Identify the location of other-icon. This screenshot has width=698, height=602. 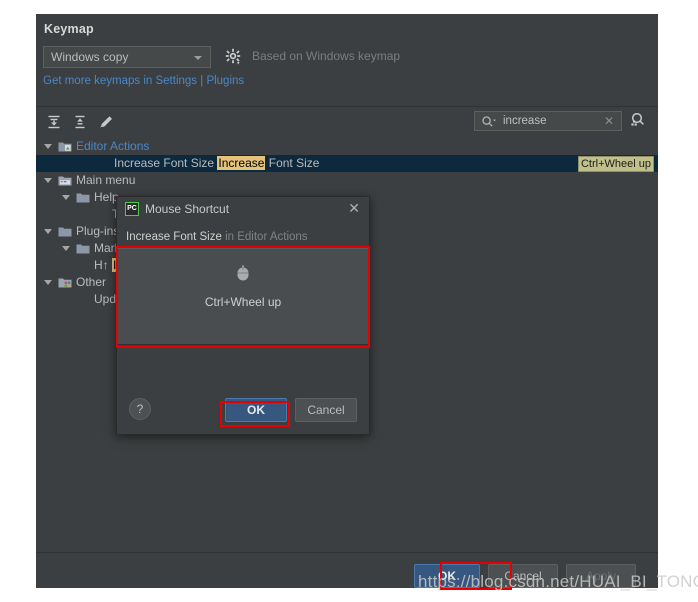
(65, 282).